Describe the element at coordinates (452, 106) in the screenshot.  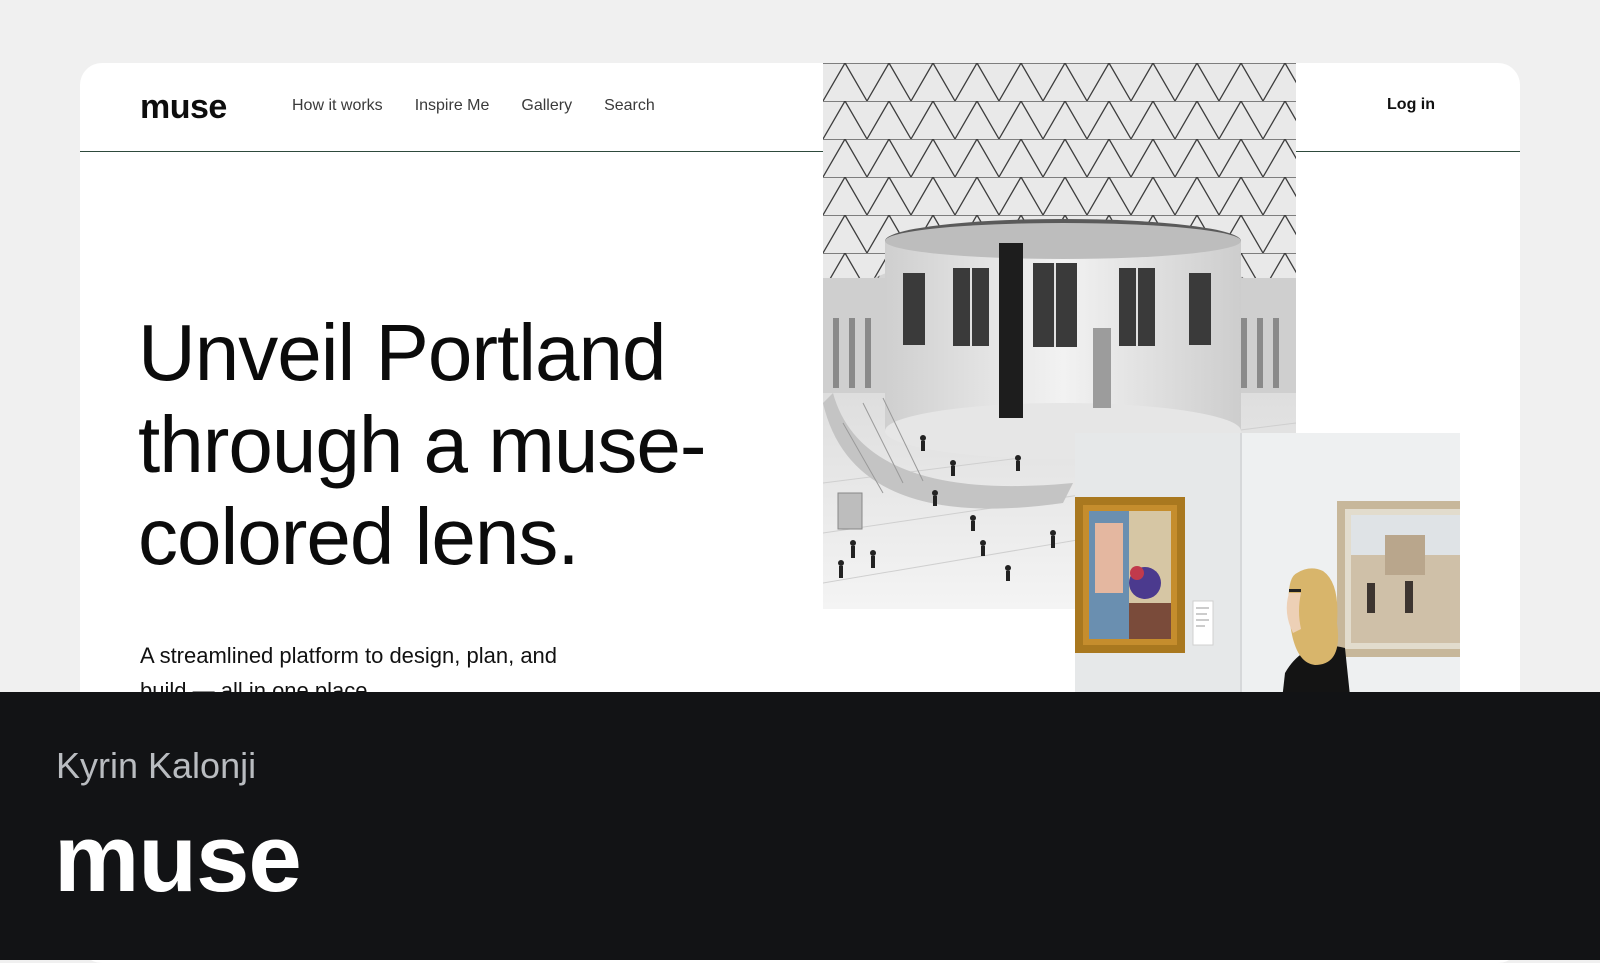
I see `nav-inspire-me: Inspire Me` at that location.